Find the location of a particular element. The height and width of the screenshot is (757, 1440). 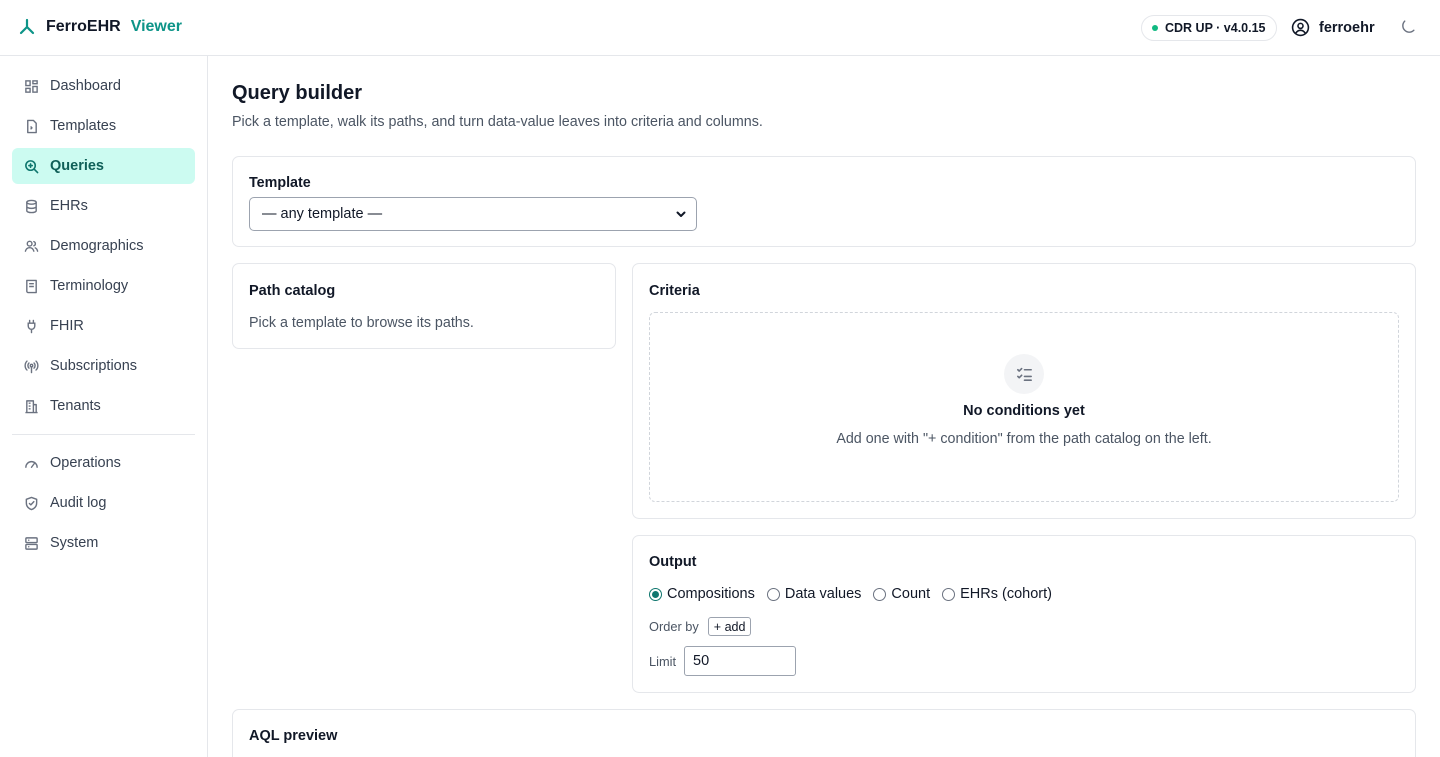

template-select-value: — any template — is located at coordinates (322, 214).